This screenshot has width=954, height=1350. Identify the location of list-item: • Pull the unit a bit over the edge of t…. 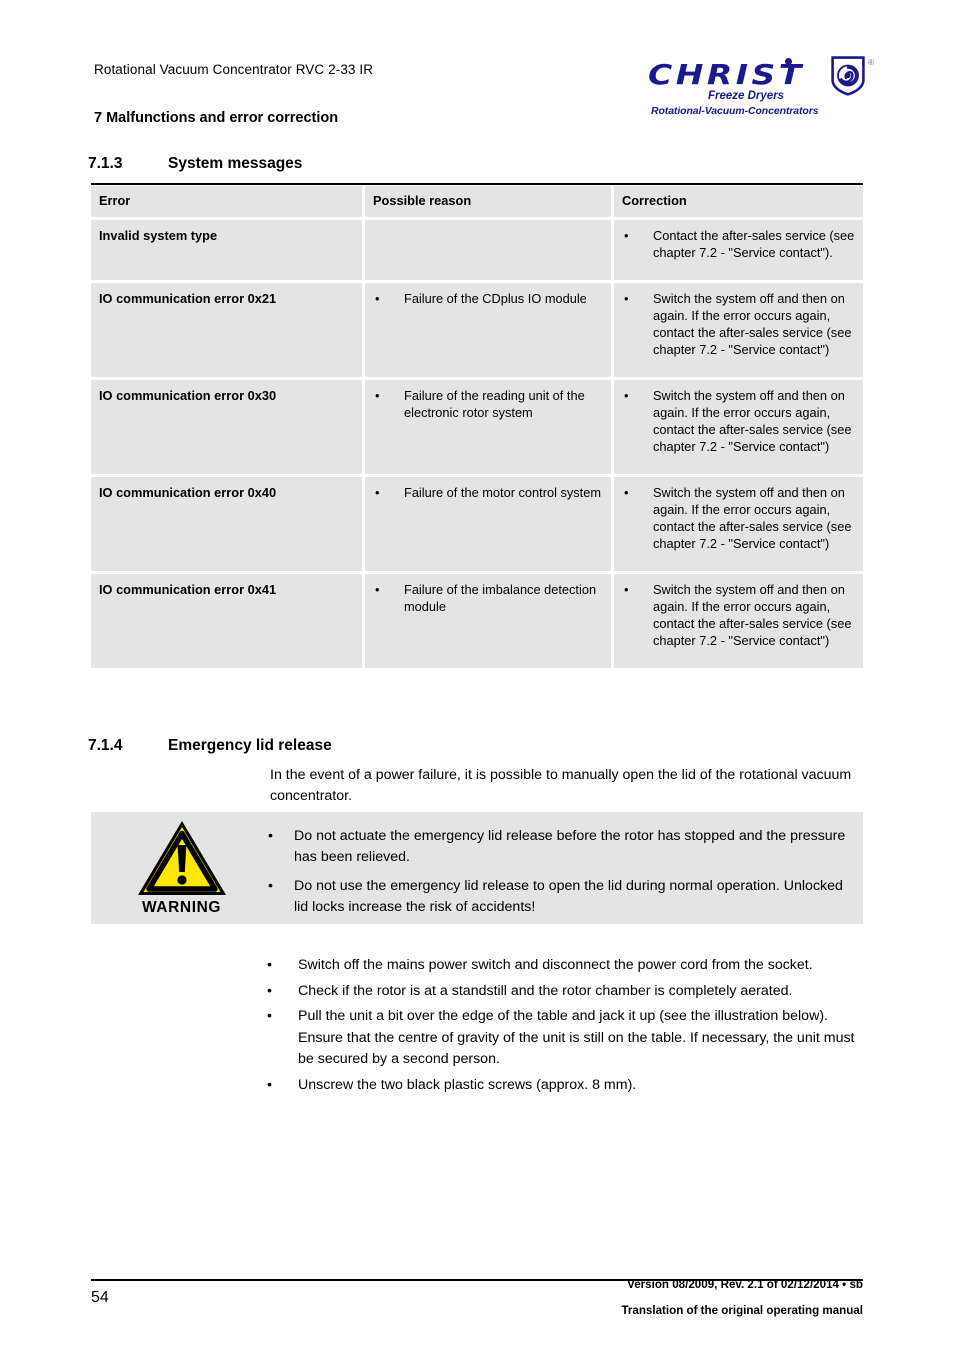
(565, 1038).